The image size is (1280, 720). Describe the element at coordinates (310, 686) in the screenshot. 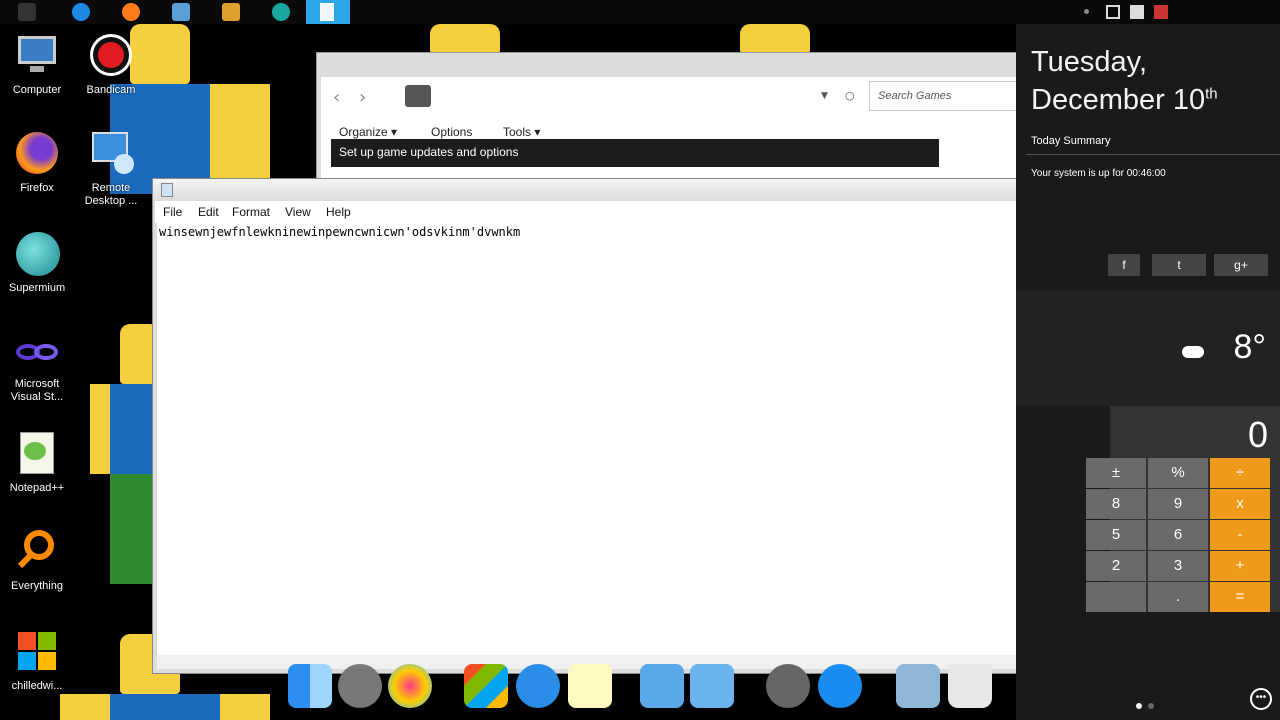

I see `finder-icon` at that location.